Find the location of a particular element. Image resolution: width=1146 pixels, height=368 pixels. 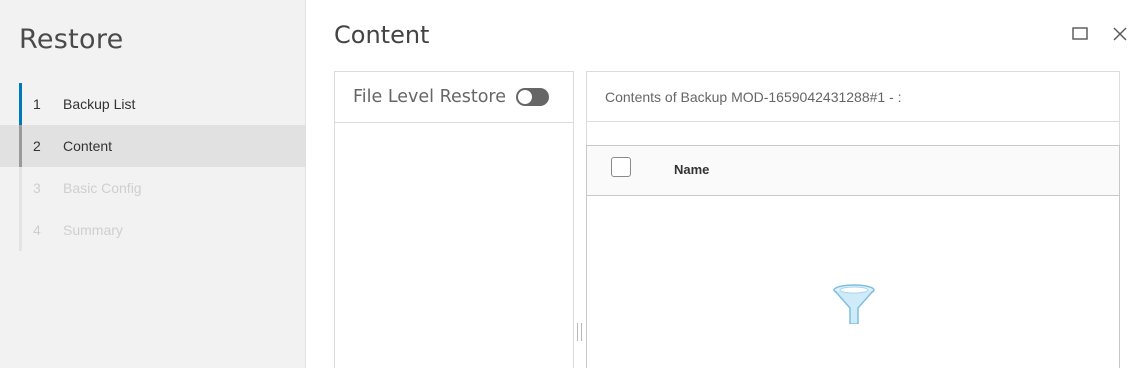

wizard-title: Restore is located at coordinates (71, 39).